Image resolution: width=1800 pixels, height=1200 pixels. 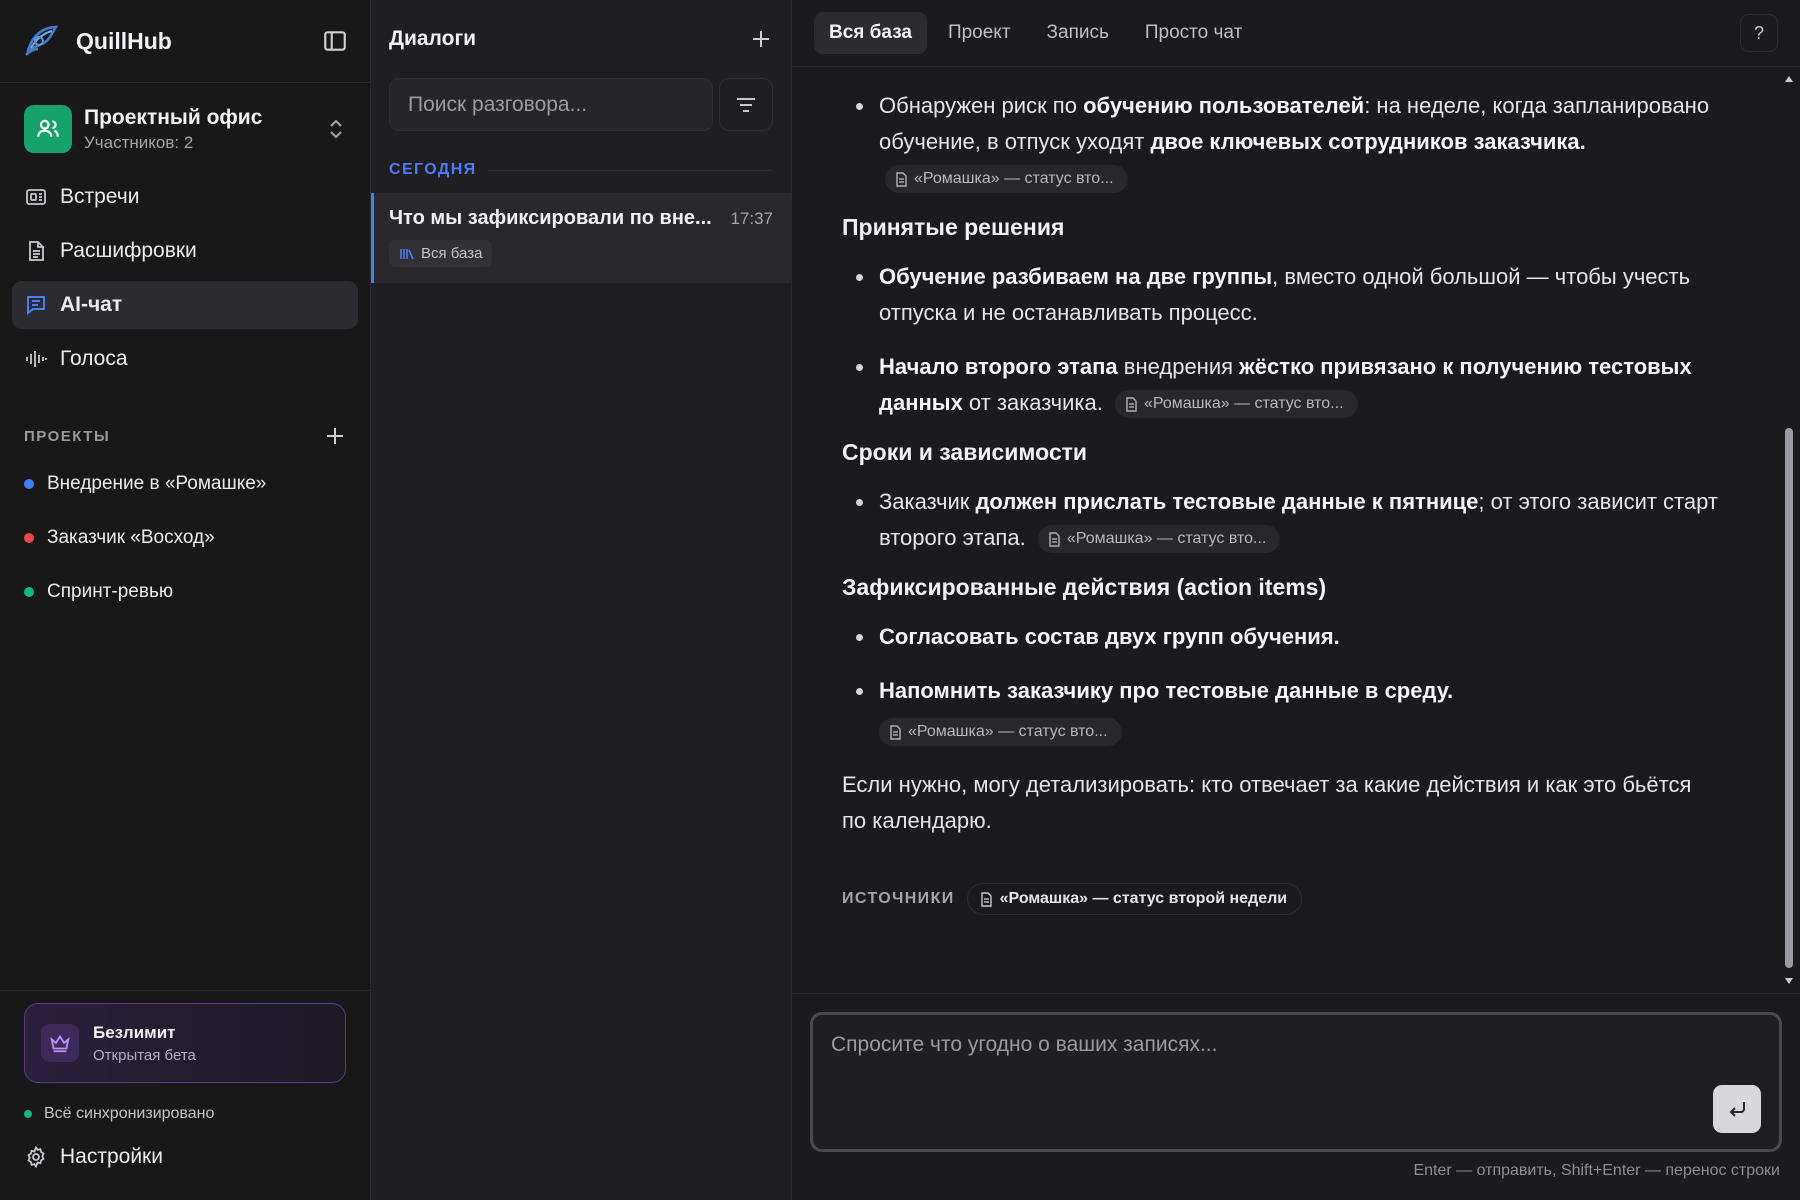 I want to click on search-box, so click(x=551, y=104).